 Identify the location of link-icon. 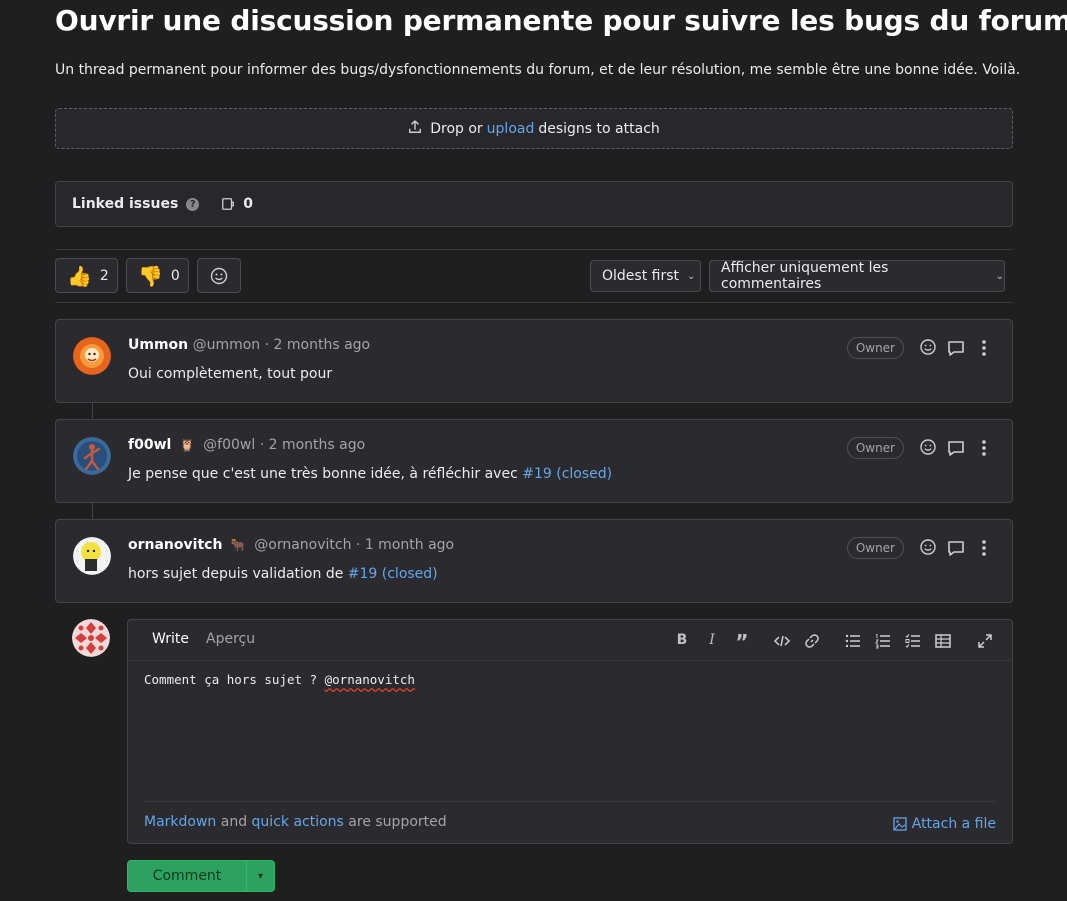
(812, 641).